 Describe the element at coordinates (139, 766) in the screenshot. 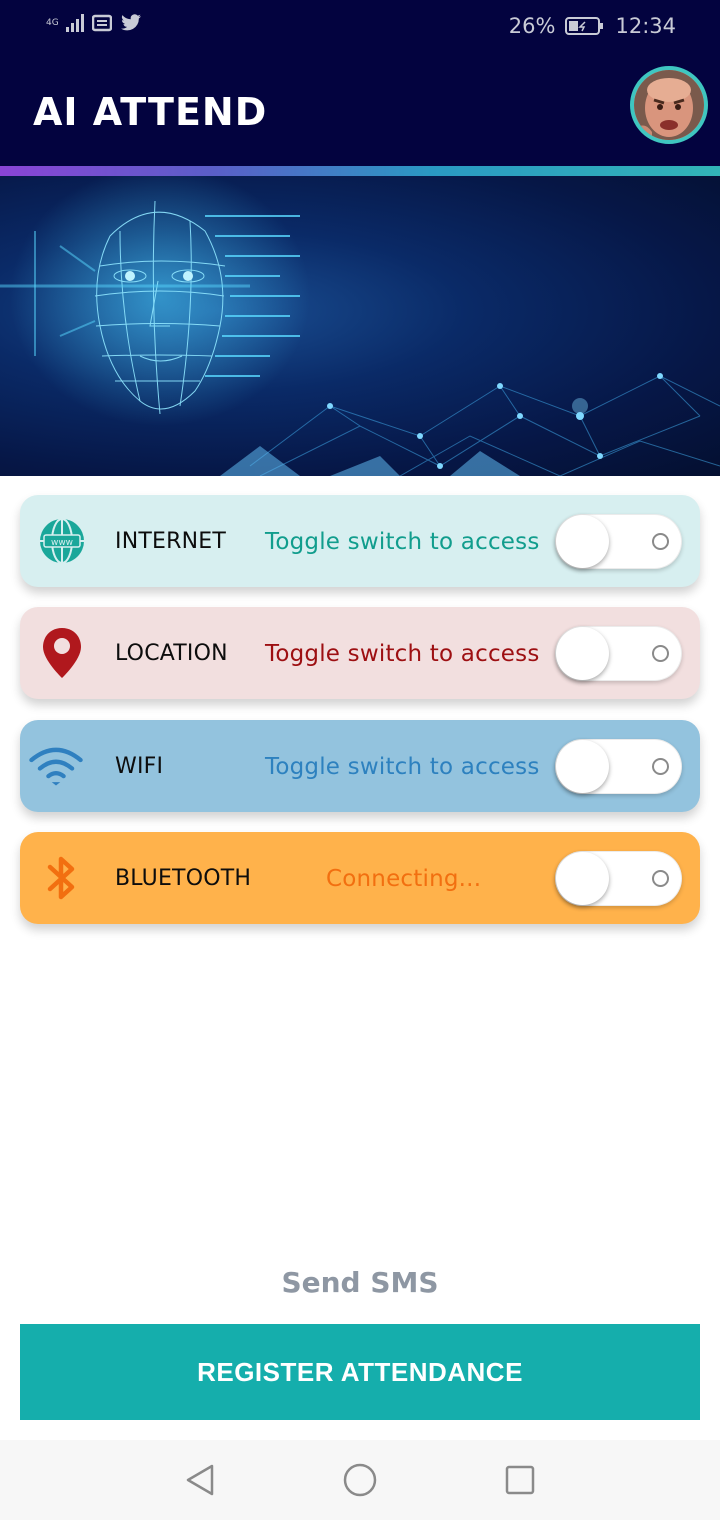

I see `wifi-label: WIFI` at that location.